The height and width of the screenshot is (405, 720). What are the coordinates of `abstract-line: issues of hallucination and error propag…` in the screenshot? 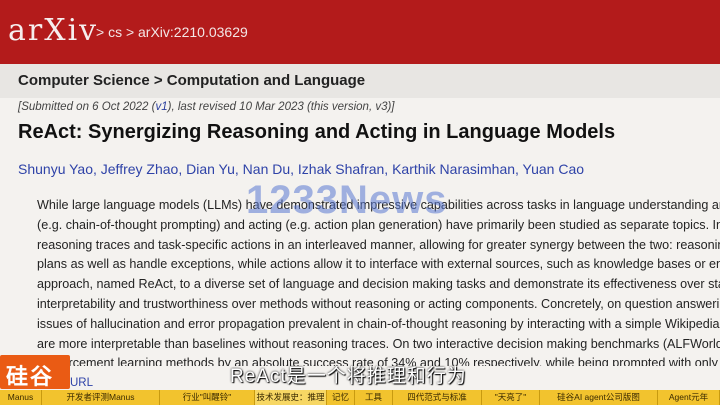 It's located at (378, 323).